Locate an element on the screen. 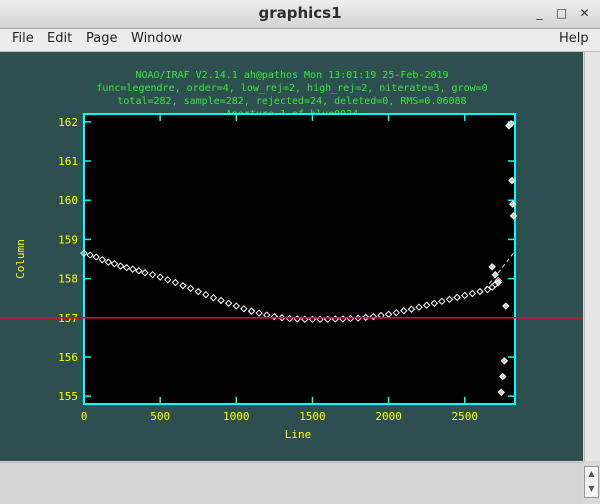 This screenshot has height=504, width=600. x-tick-label: 1500 is located at coordinates (312, 416).